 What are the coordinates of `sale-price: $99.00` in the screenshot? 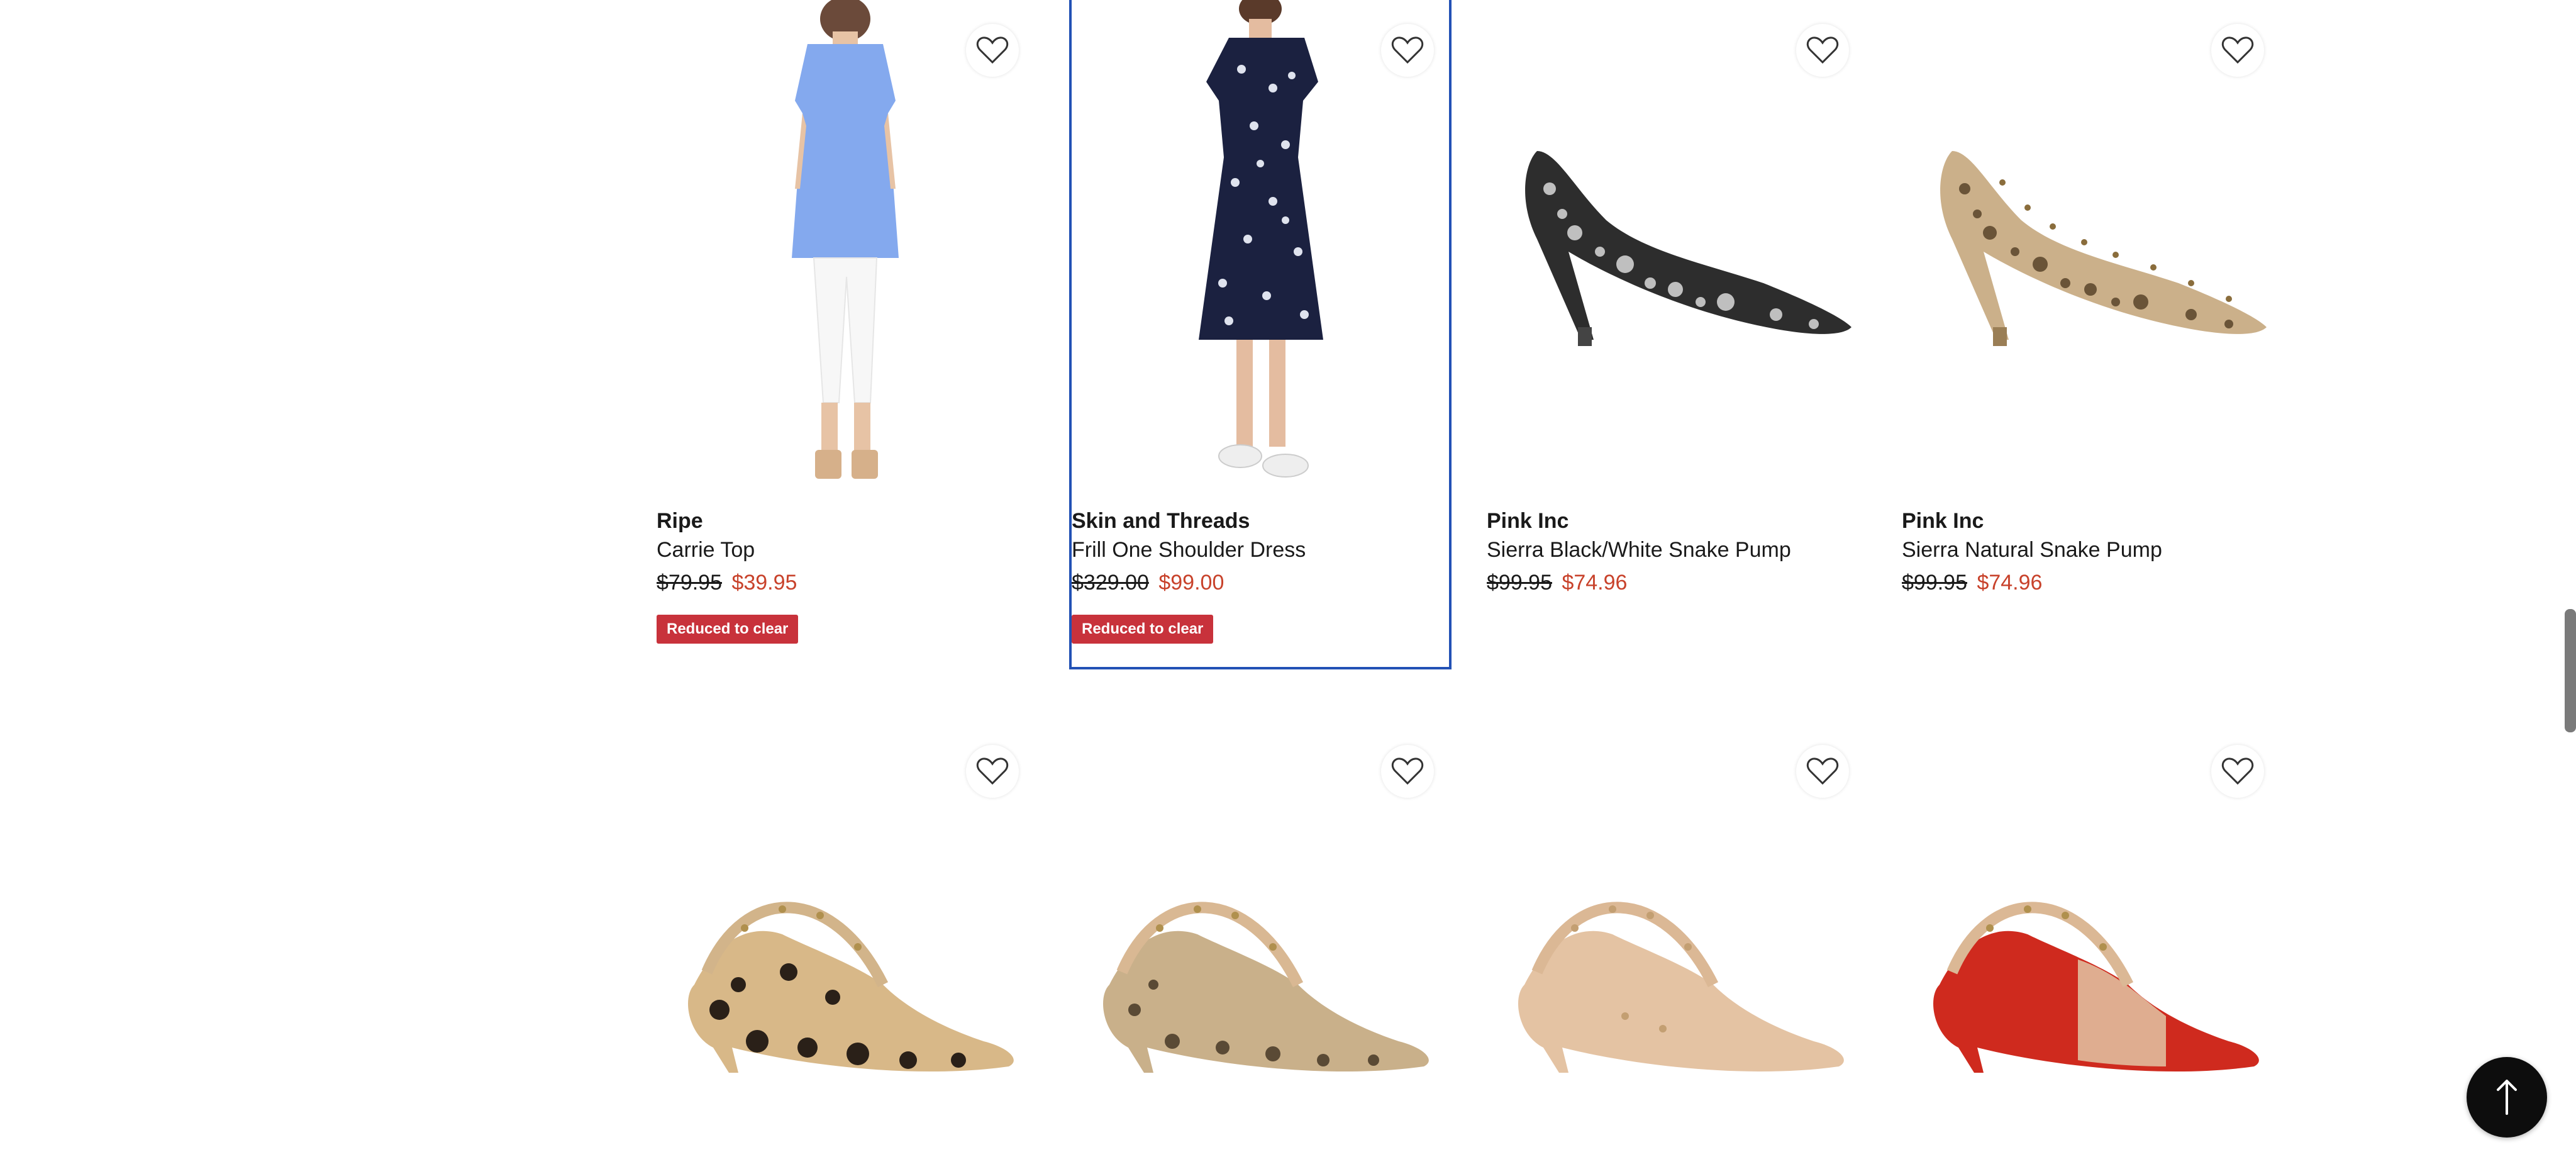 It's located at (1191, 583).